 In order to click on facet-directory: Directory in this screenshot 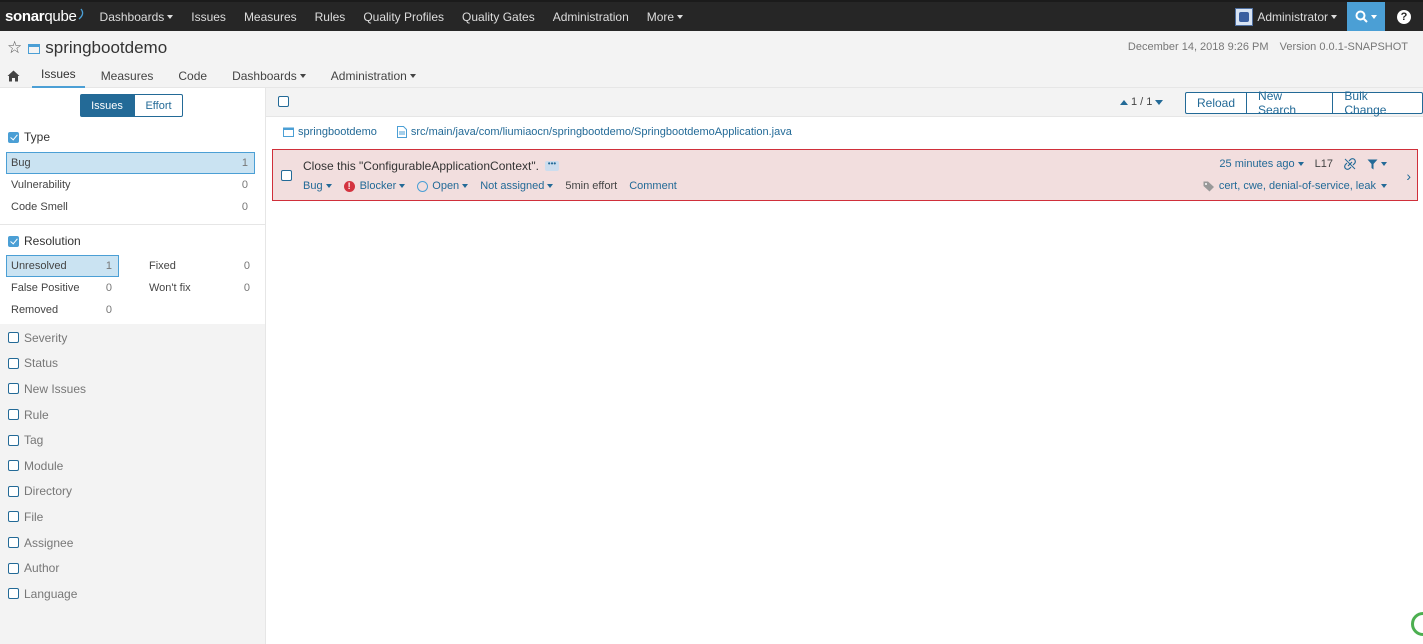, I will do `click(132, 492)`.